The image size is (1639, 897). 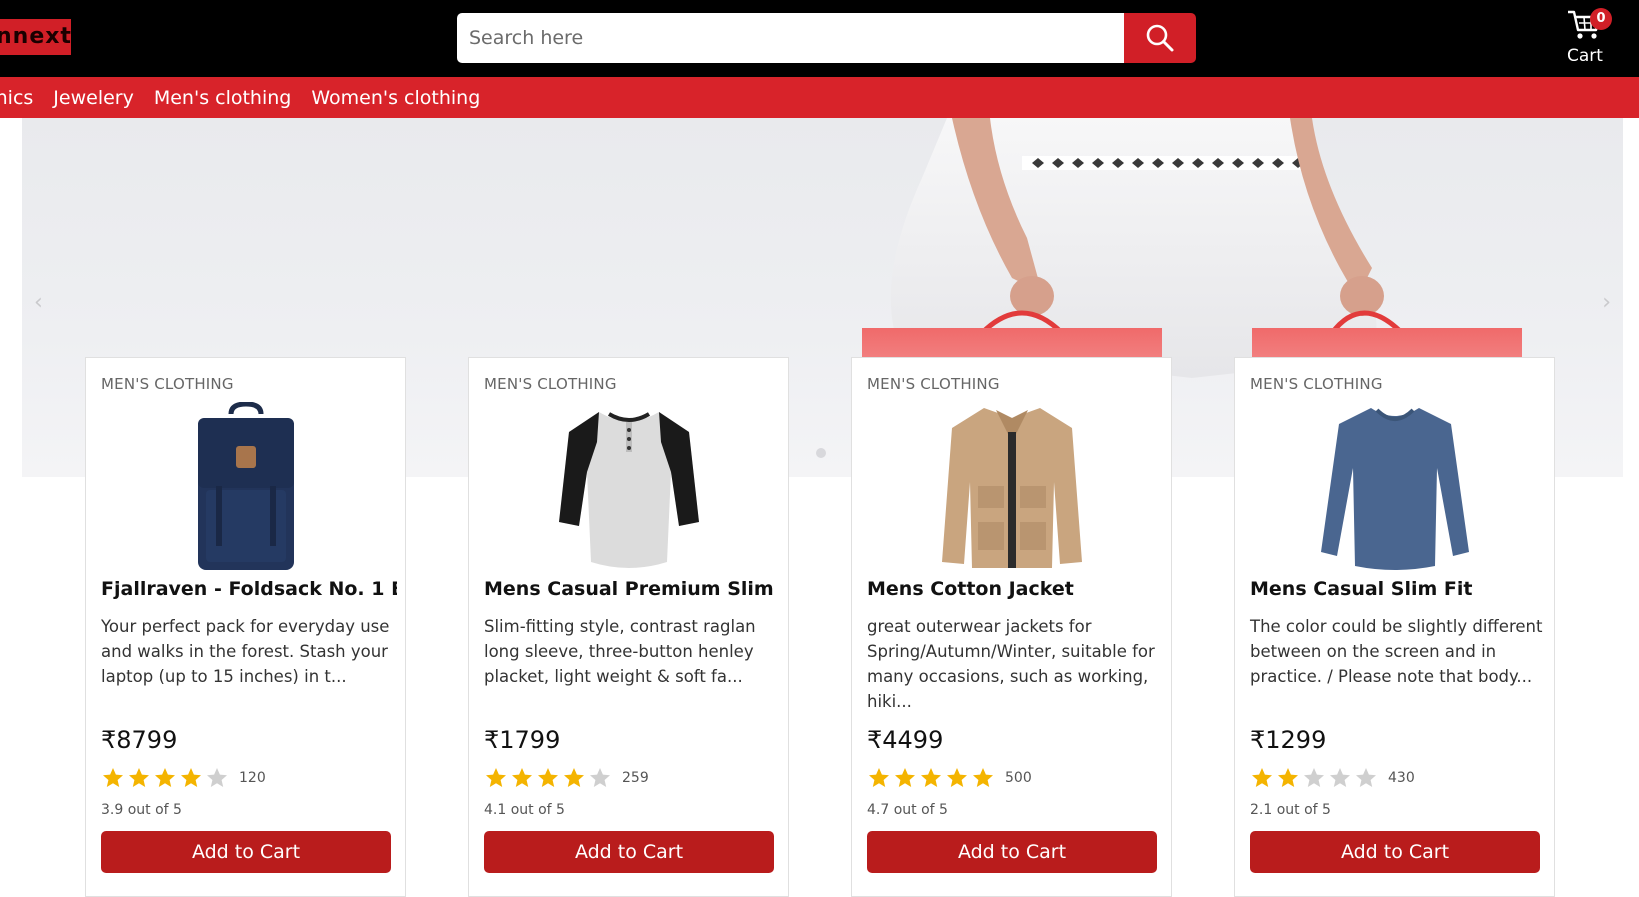 I want to click on search-input, so click(x=790, y=38).